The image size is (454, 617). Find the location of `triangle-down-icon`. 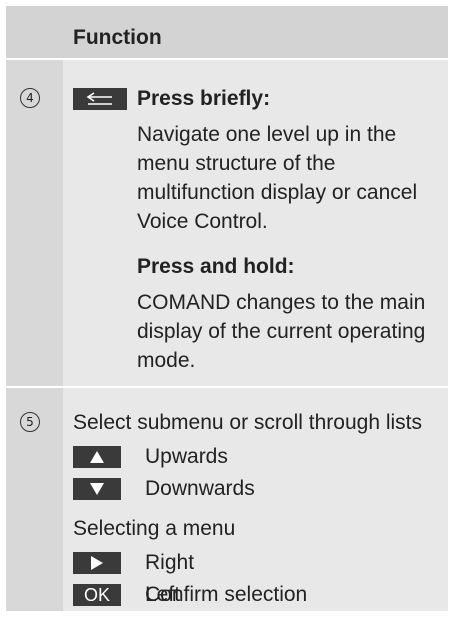

triangle-down-icon is located at coordinates (97, 489).